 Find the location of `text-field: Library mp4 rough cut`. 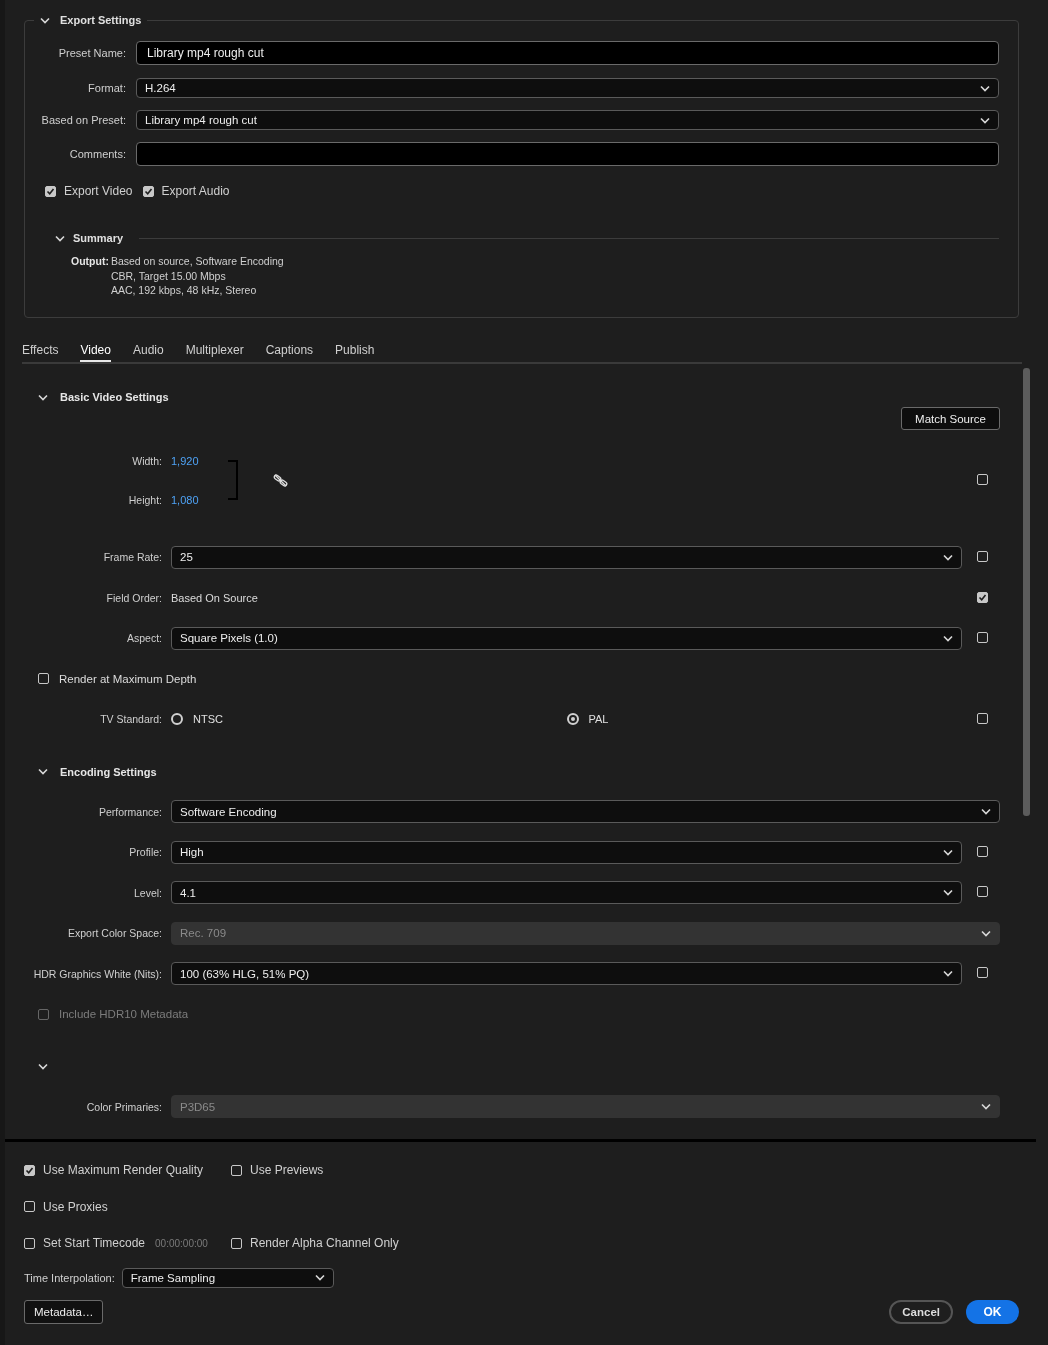

text-field: Library mp4 rough cut is located at coordinates (567, 53).